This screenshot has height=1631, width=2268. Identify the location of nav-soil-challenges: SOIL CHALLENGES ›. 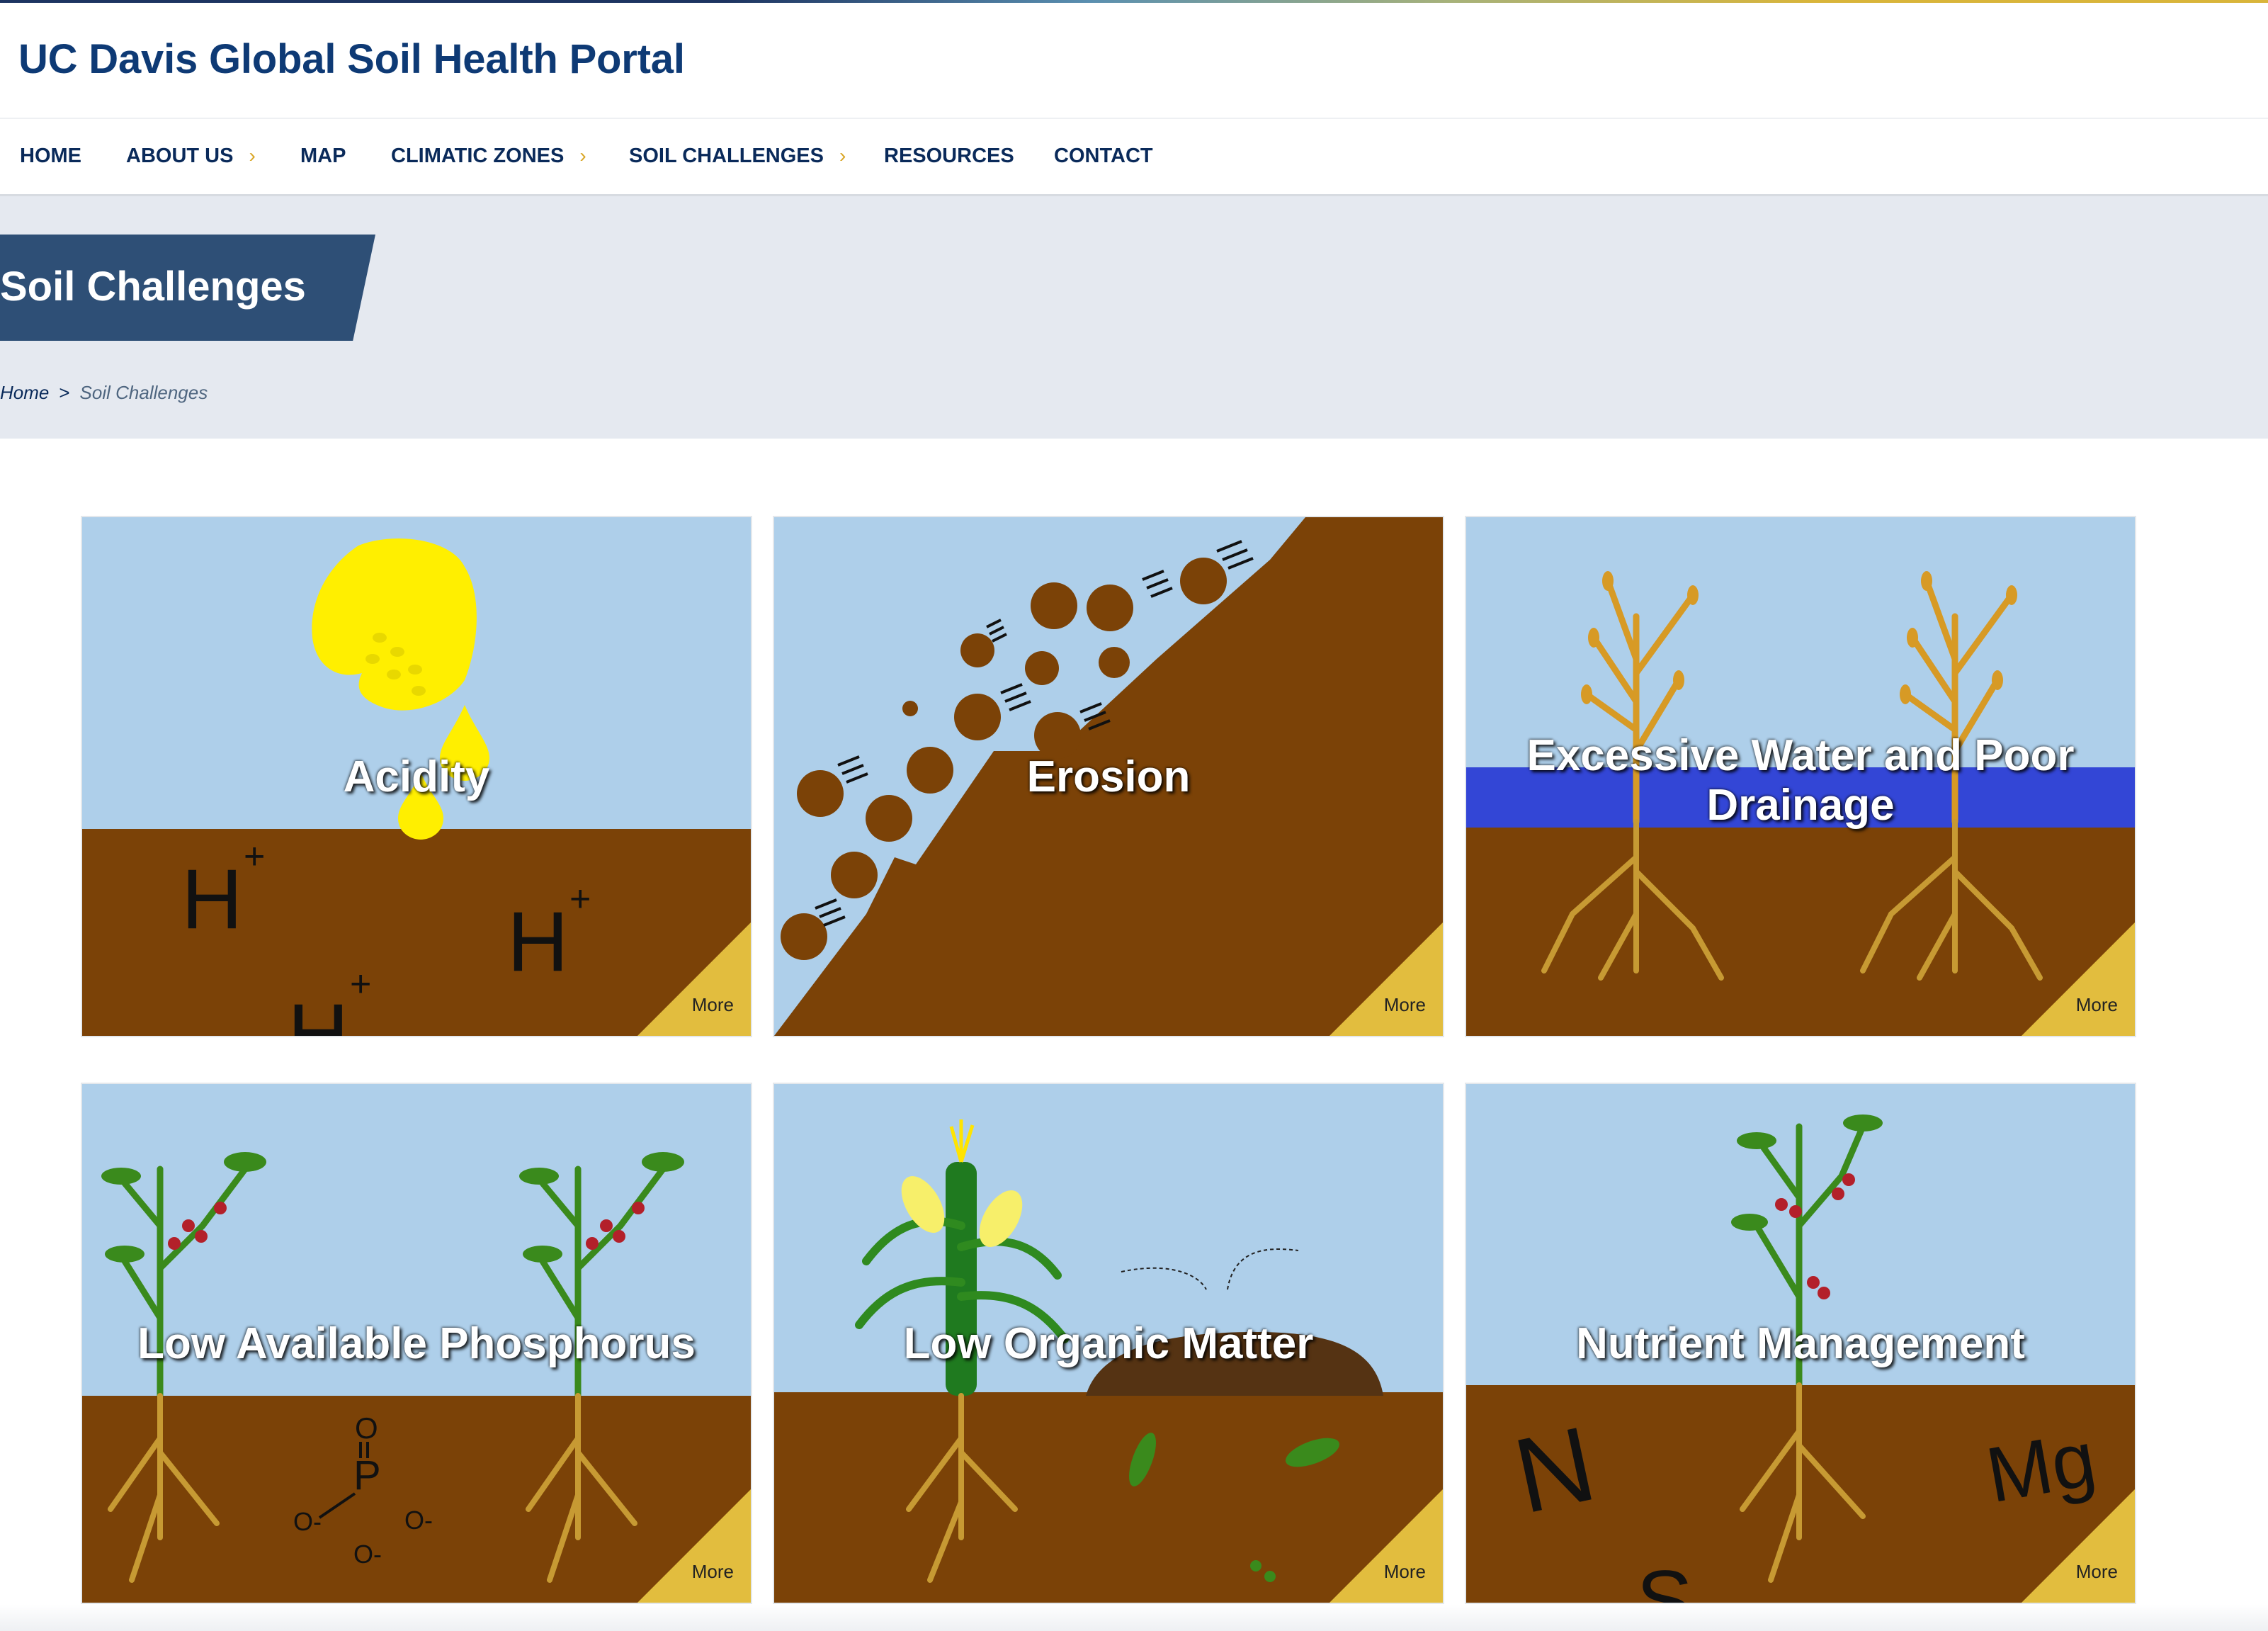
(737, 156).